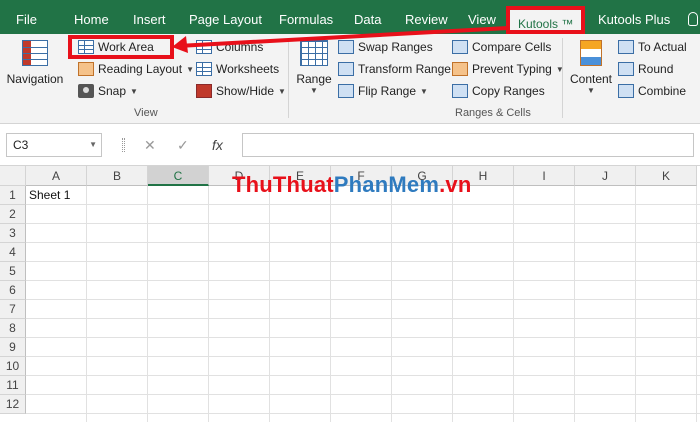 The height and width of the screenshot is (422, 700). Describe the element at coordinates (314, 79) in the screenshot. I see `range-label: Range` at that location.